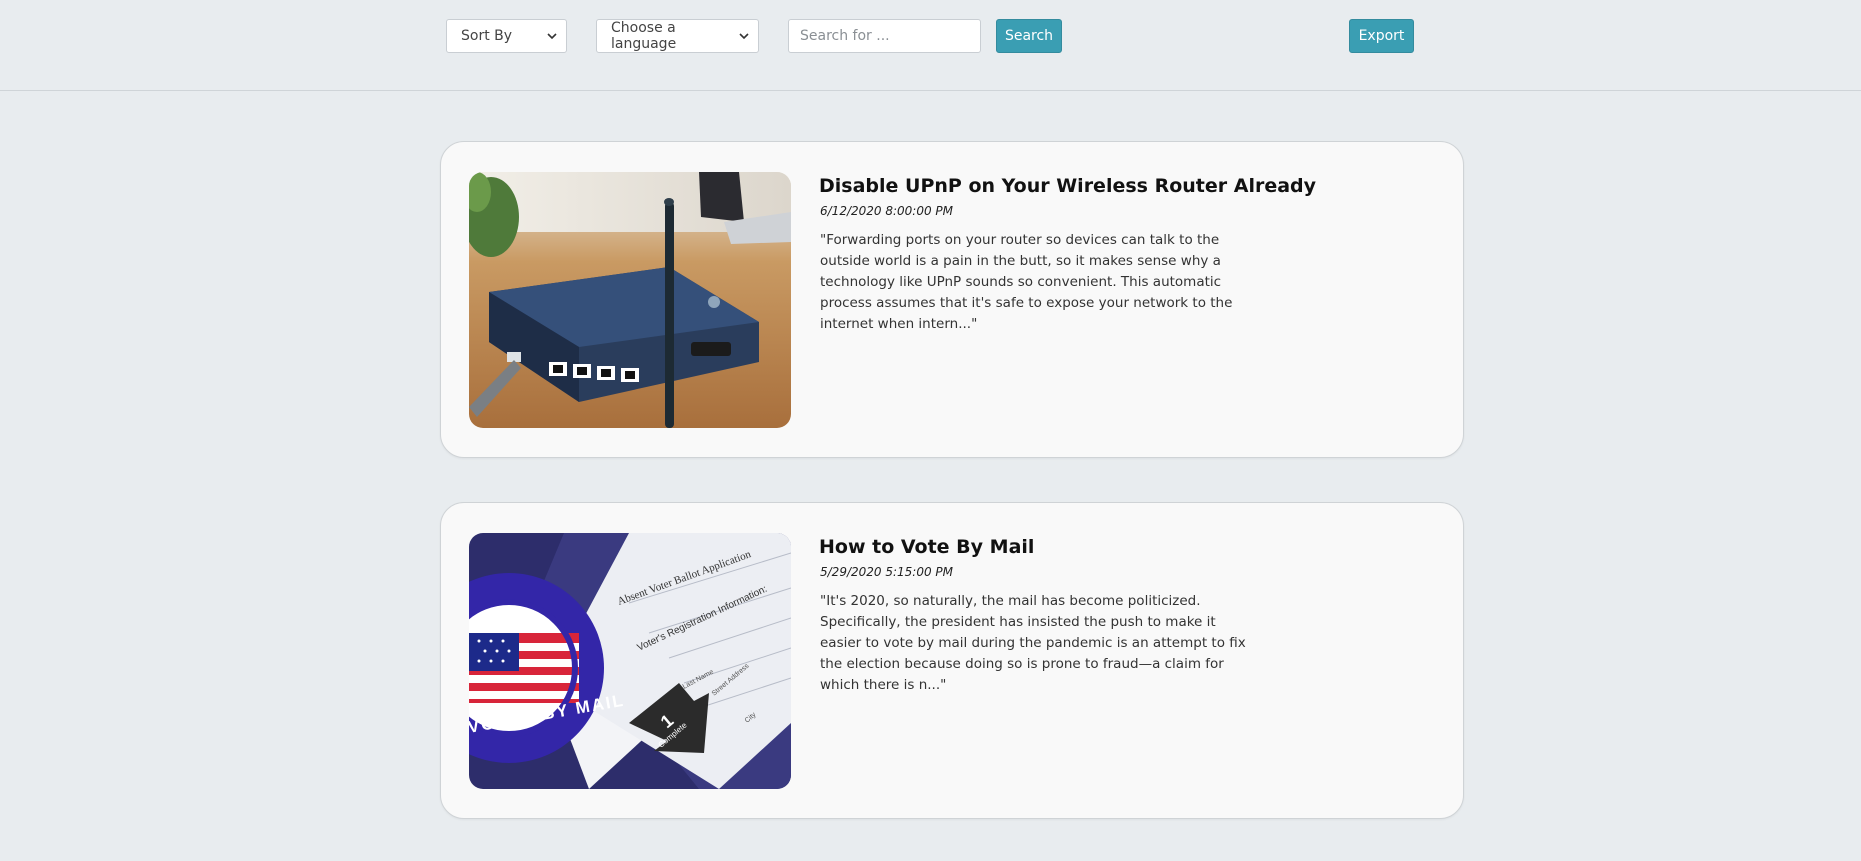 Image resolution: width=1861 pixels, height=861 pixels. I want to click on article-thumbnail-router, so click(630, 300).